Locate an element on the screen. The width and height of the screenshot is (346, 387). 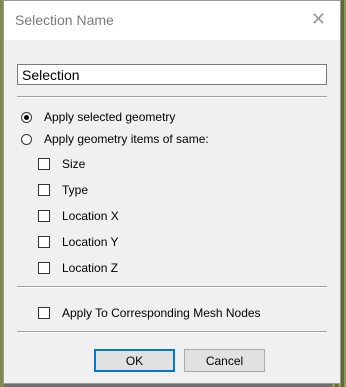
radio-label: Apply selected geometry is located at coordinates (110, 117).